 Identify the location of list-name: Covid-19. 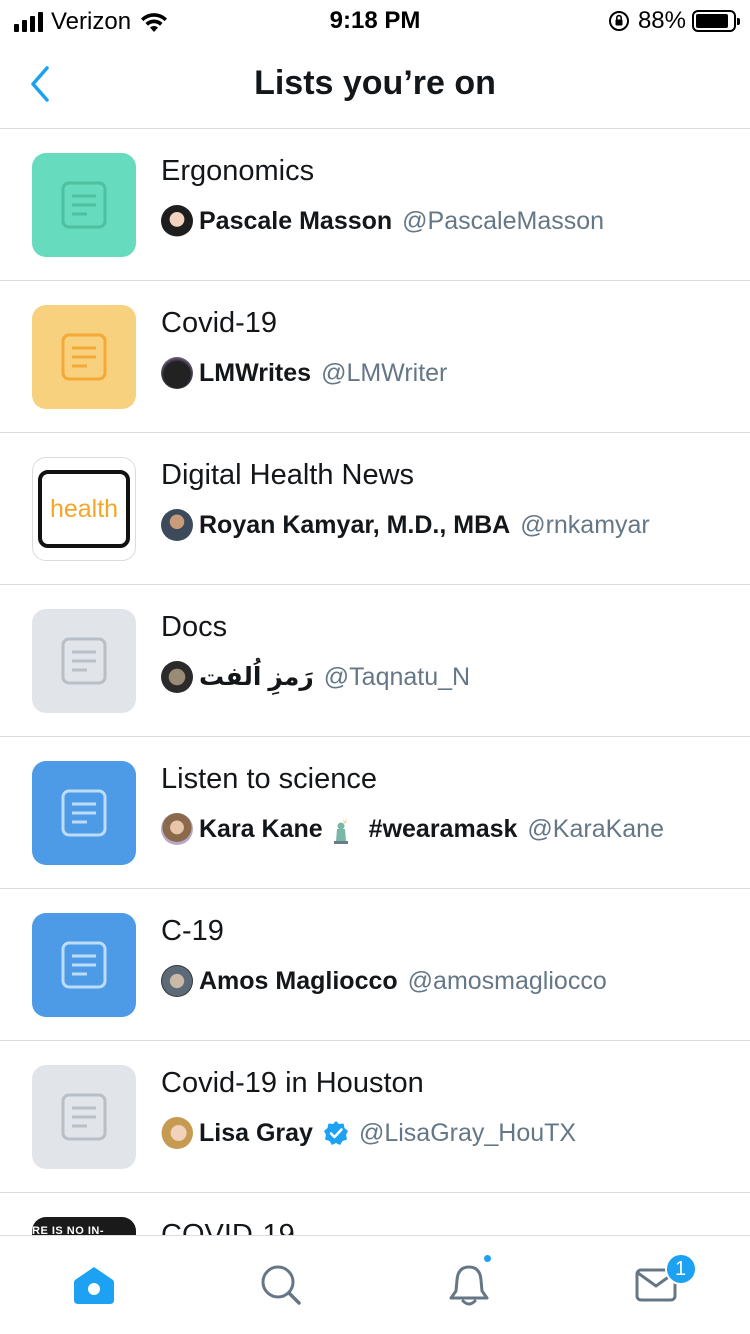
(219, 323).